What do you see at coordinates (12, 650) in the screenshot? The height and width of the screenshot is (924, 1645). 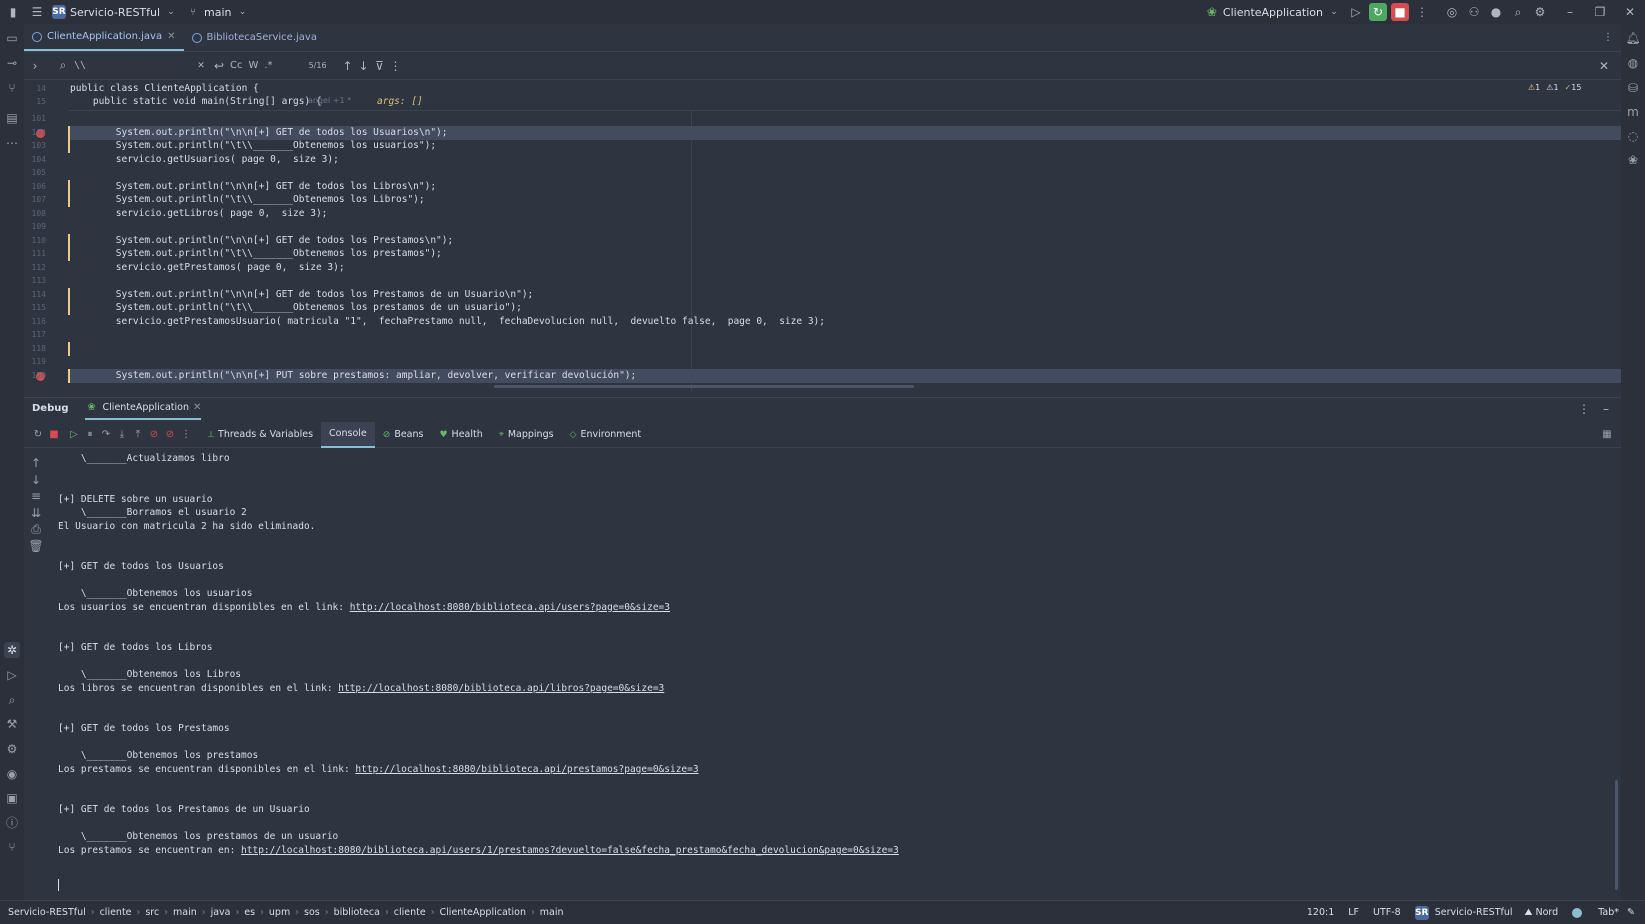 I see `debug-icon: ✲` at bounding box center [12, 650].